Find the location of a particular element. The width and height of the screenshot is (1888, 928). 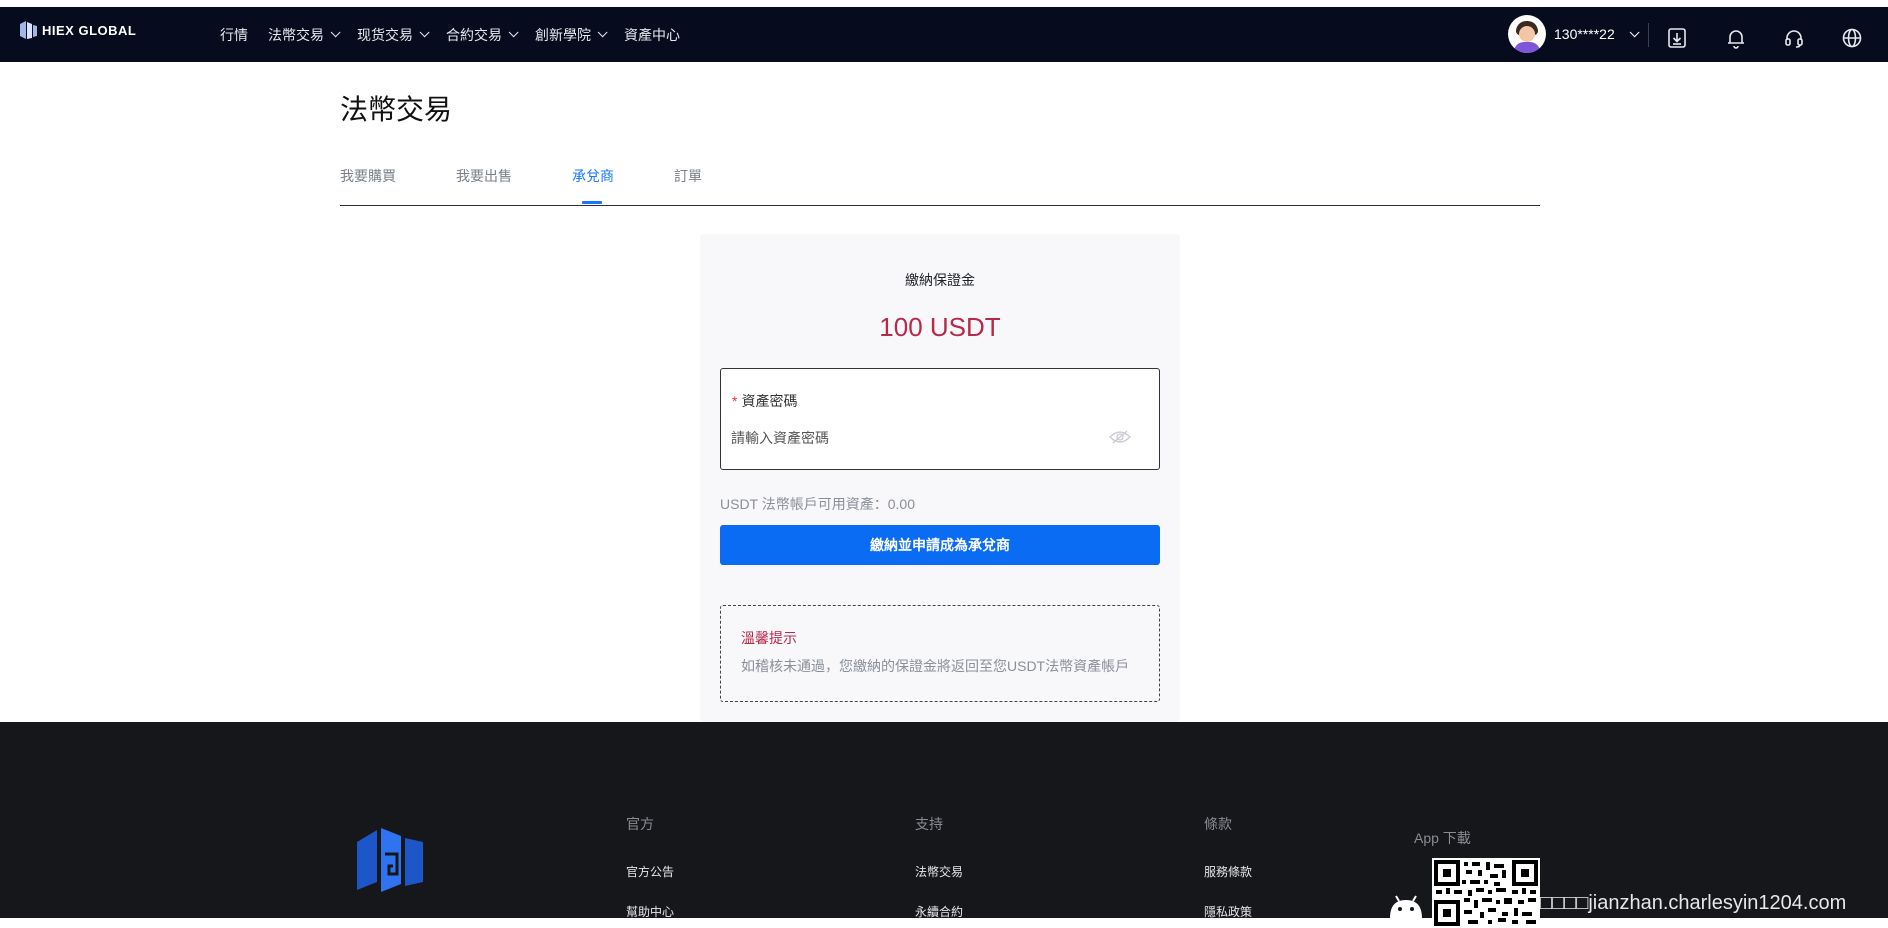

brand-logo-icon is located at coordinates (28, 30).